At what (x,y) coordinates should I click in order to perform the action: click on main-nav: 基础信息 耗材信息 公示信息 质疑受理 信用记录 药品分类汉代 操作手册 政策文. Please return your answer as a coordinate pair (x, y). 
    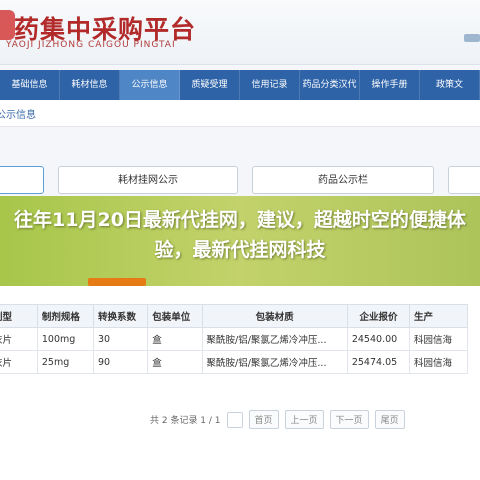
    Looking at the image, I should click on (240, 85).